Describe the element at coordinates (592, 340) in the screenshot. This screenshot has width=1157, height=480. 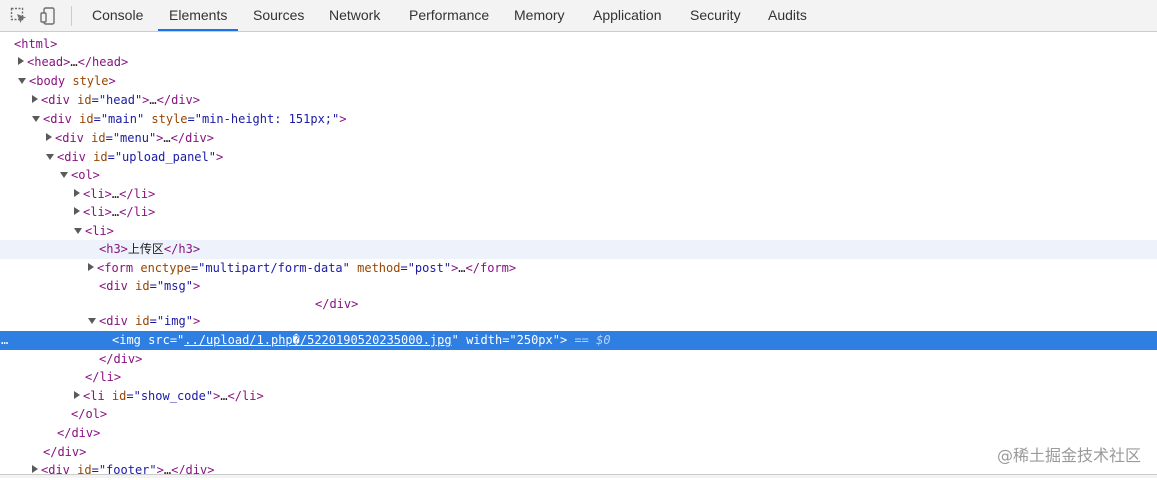
I see `console-ref-badge: == $0` at that location.